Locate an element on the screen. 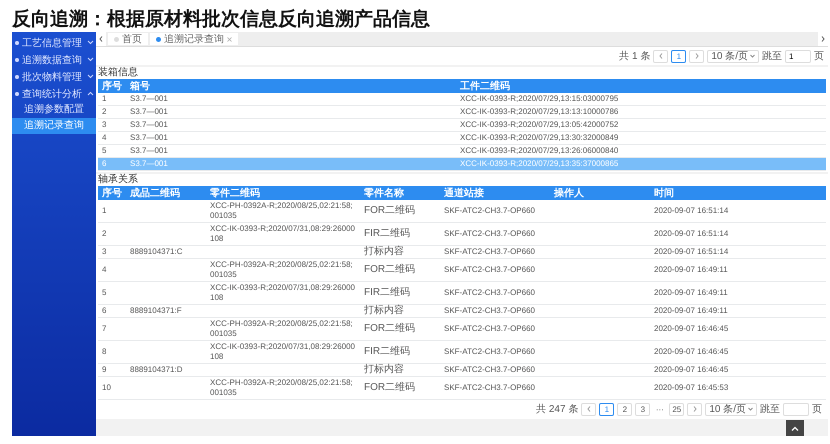  total-count: 共 1 条 is located at coordinates (634, 56).